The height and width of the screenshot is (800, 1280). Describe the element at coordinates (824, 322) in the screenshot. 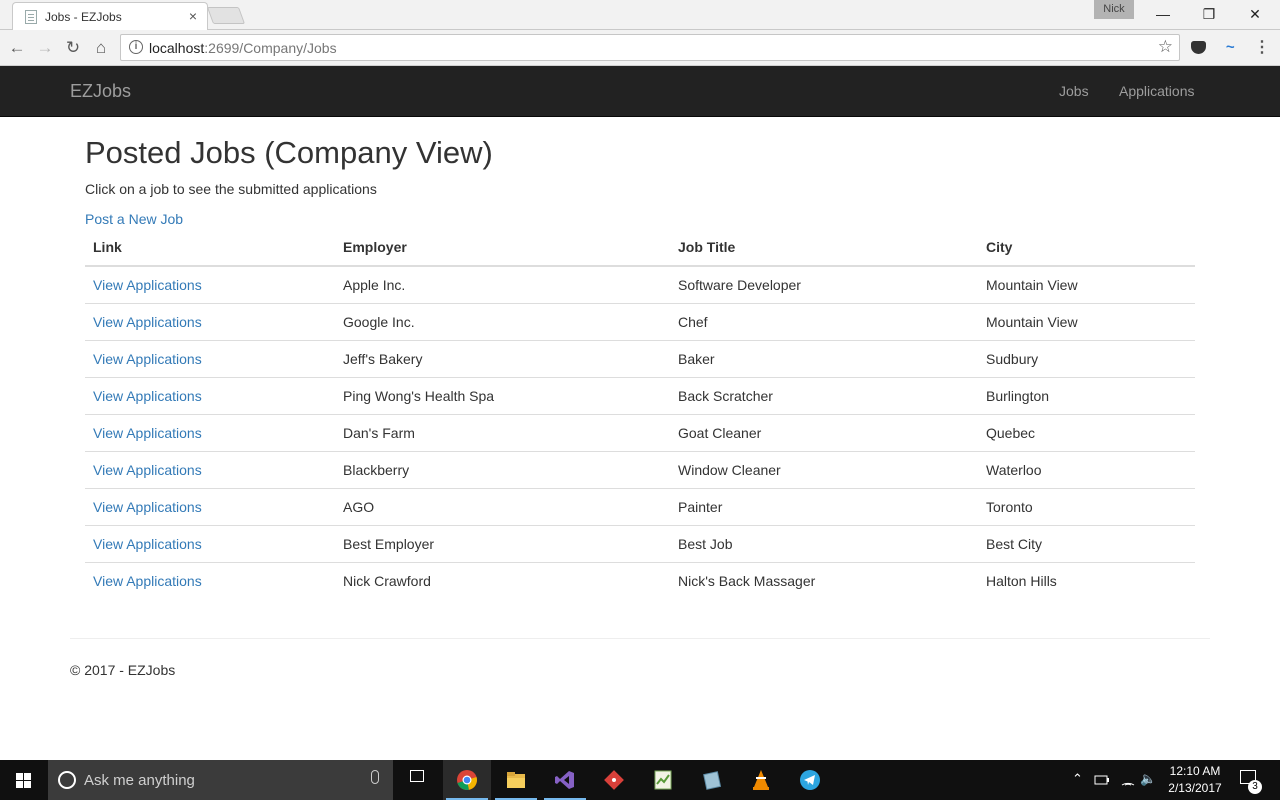

I see `job-title-cell: Chef` at that location.